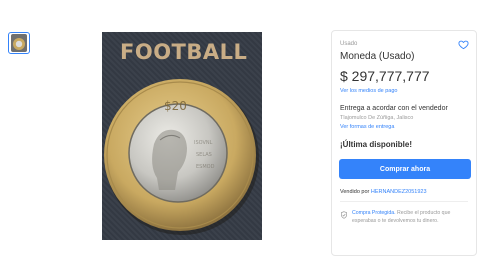  I want to click on svg-text: $20, so click(175, 106).